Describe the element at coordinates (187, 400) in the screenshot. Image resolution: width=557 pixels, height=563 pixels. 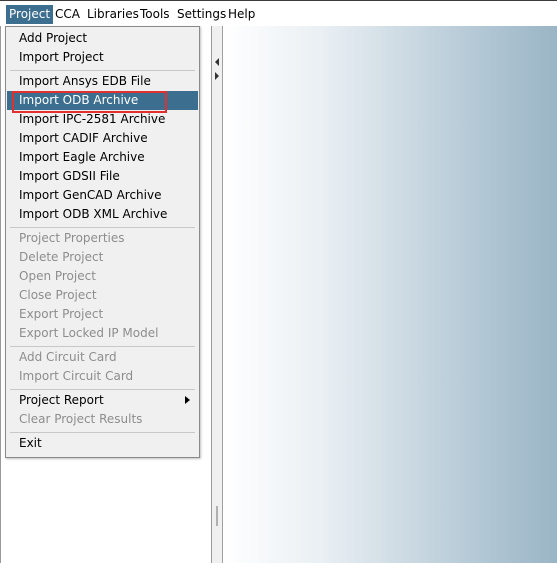
I see `submenu-arrow-icon` at that location.